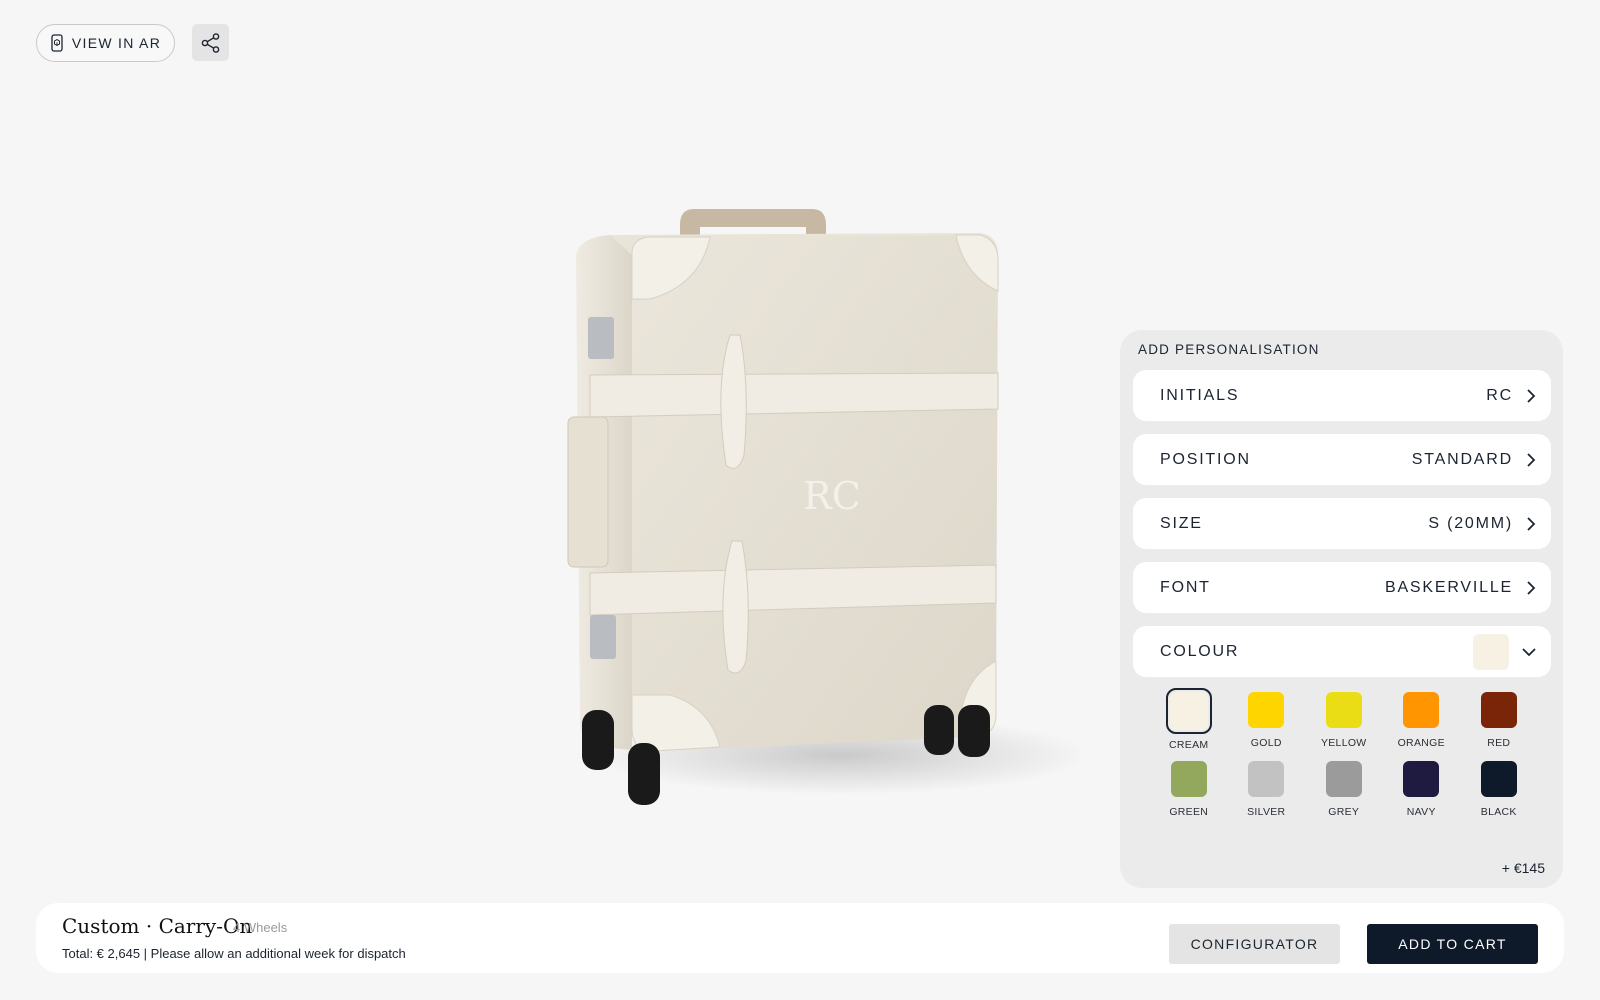 The height and width of the screenshot is (1000, 1600). Describe the element at coordinates (1452, 944) in the screenshot. I see `add-to-cart-button: ADD TO CART` at that location.